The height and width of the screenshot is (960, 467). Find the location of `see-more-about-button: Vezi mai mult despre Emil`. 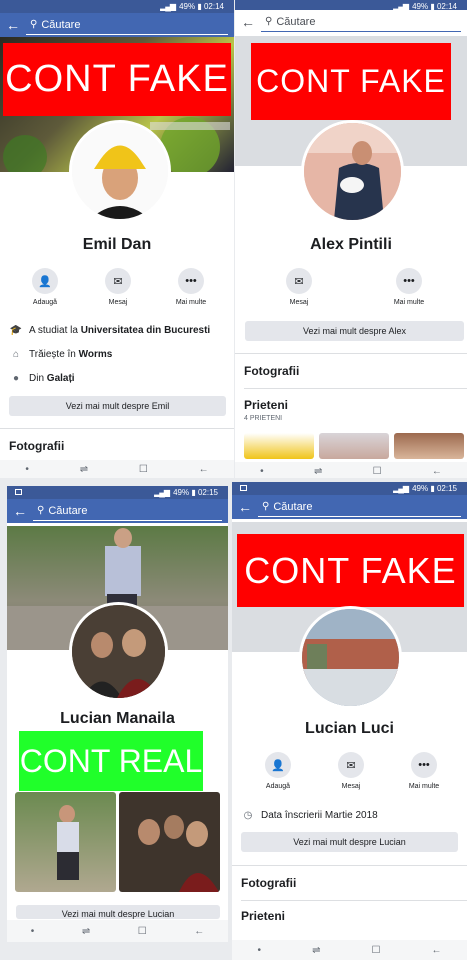

see-more-about-button: Vezi mai mult despre Emil is located at coordinates (117, 406).